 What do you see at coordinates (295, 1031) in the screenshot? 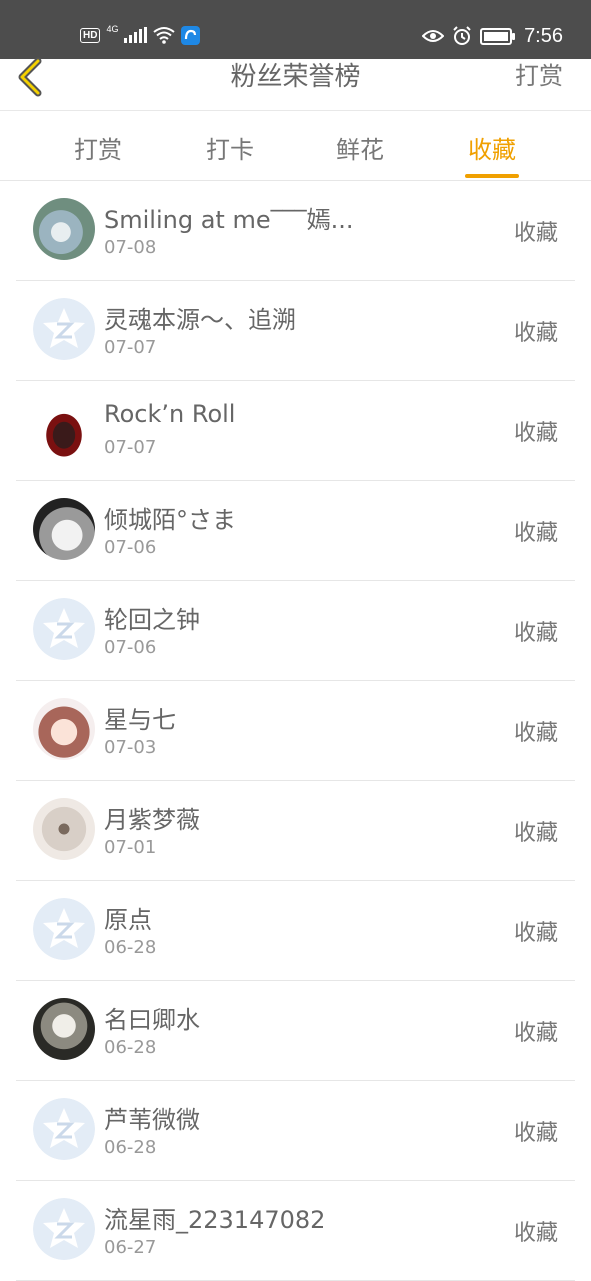
I see `list-item: 名曰卿水 06-28 收藏` at bounding box center [295, 1031].